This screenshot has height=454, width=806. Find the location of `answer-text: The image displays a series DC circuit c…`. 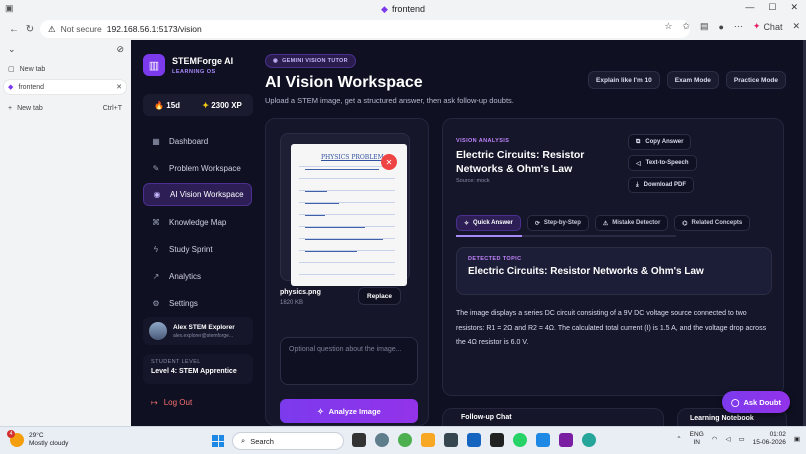

answer-text: The image displays a series DC circuit c… is located at coordinates (611, 328).